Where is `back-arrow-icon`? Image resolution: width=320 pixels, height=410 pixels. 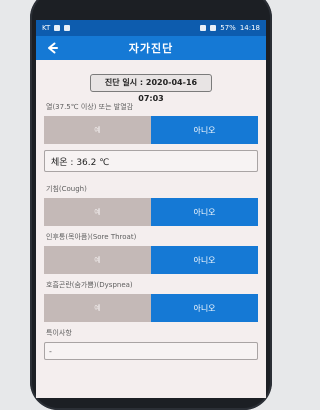 back-arrow-icon is located at coordinates (52, 48).